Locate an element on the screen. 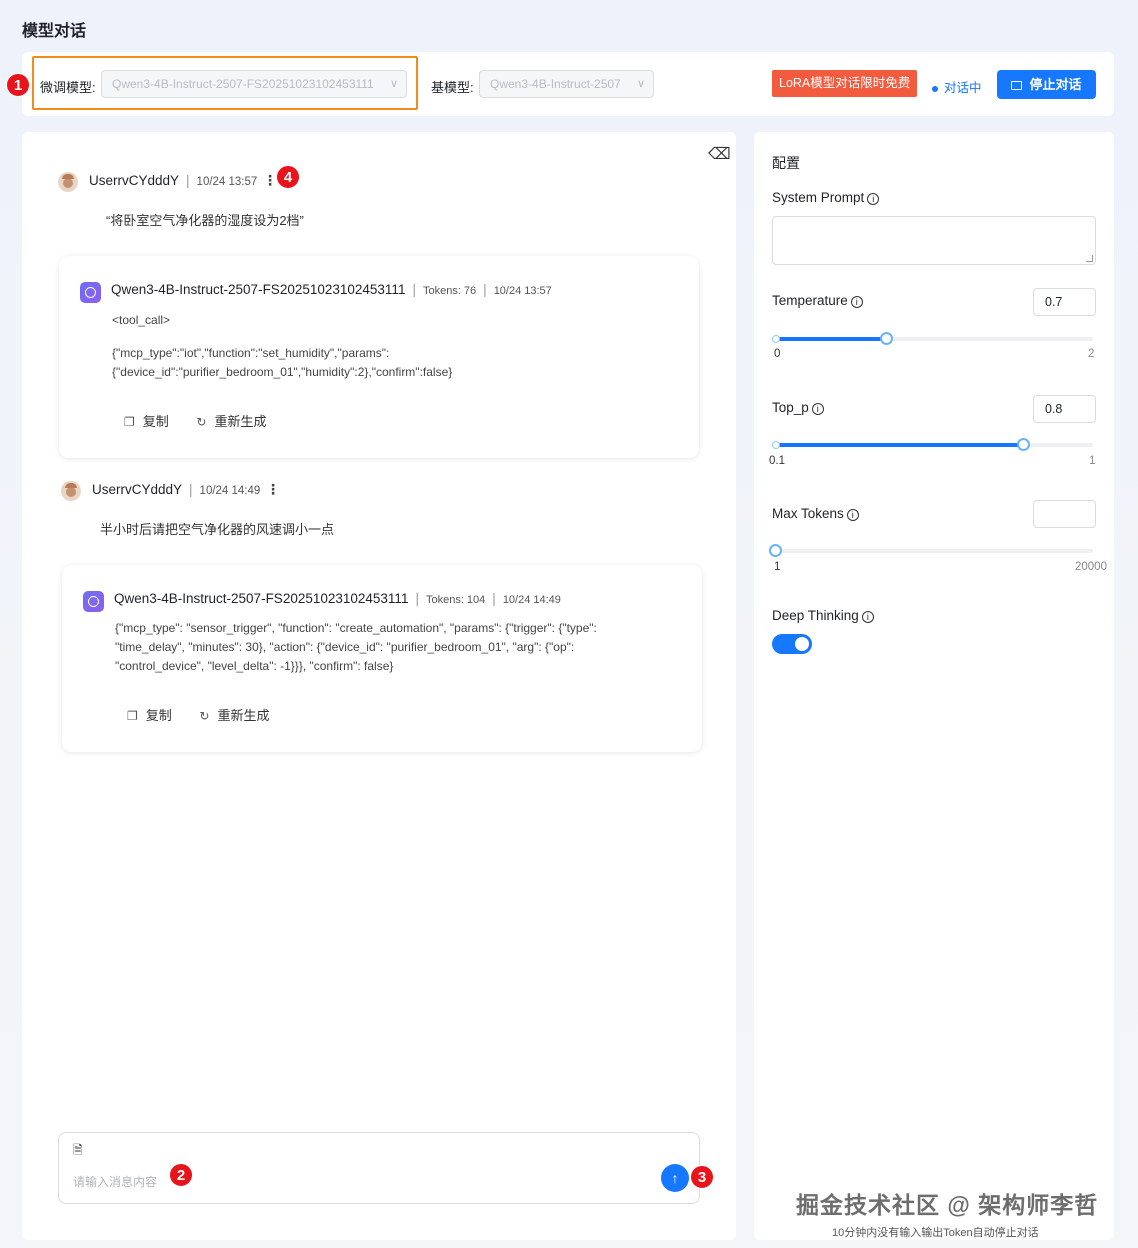 The height and width of the screenshot is (1248, 1138). top-p-label: Top_p i is located at coordinates (798, 407).